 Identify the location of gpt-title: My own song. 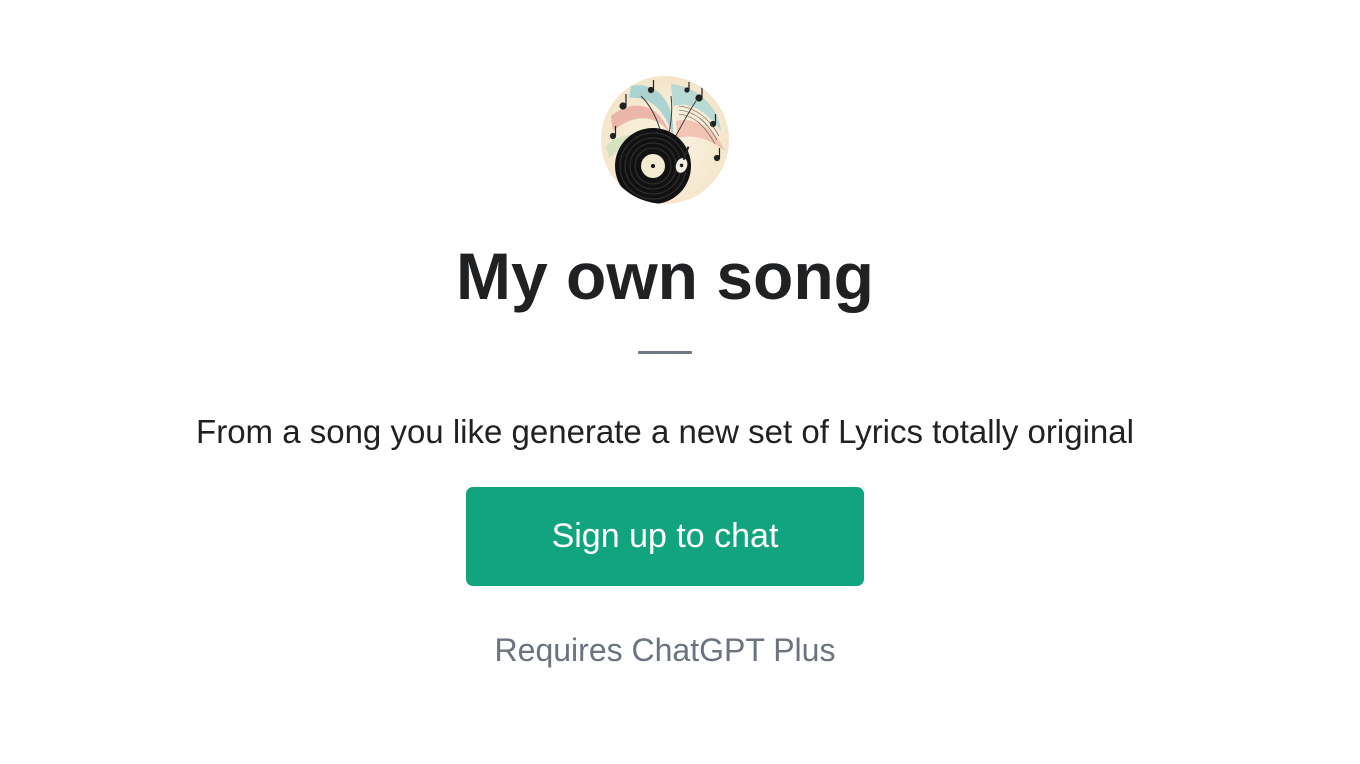
(665, 276).